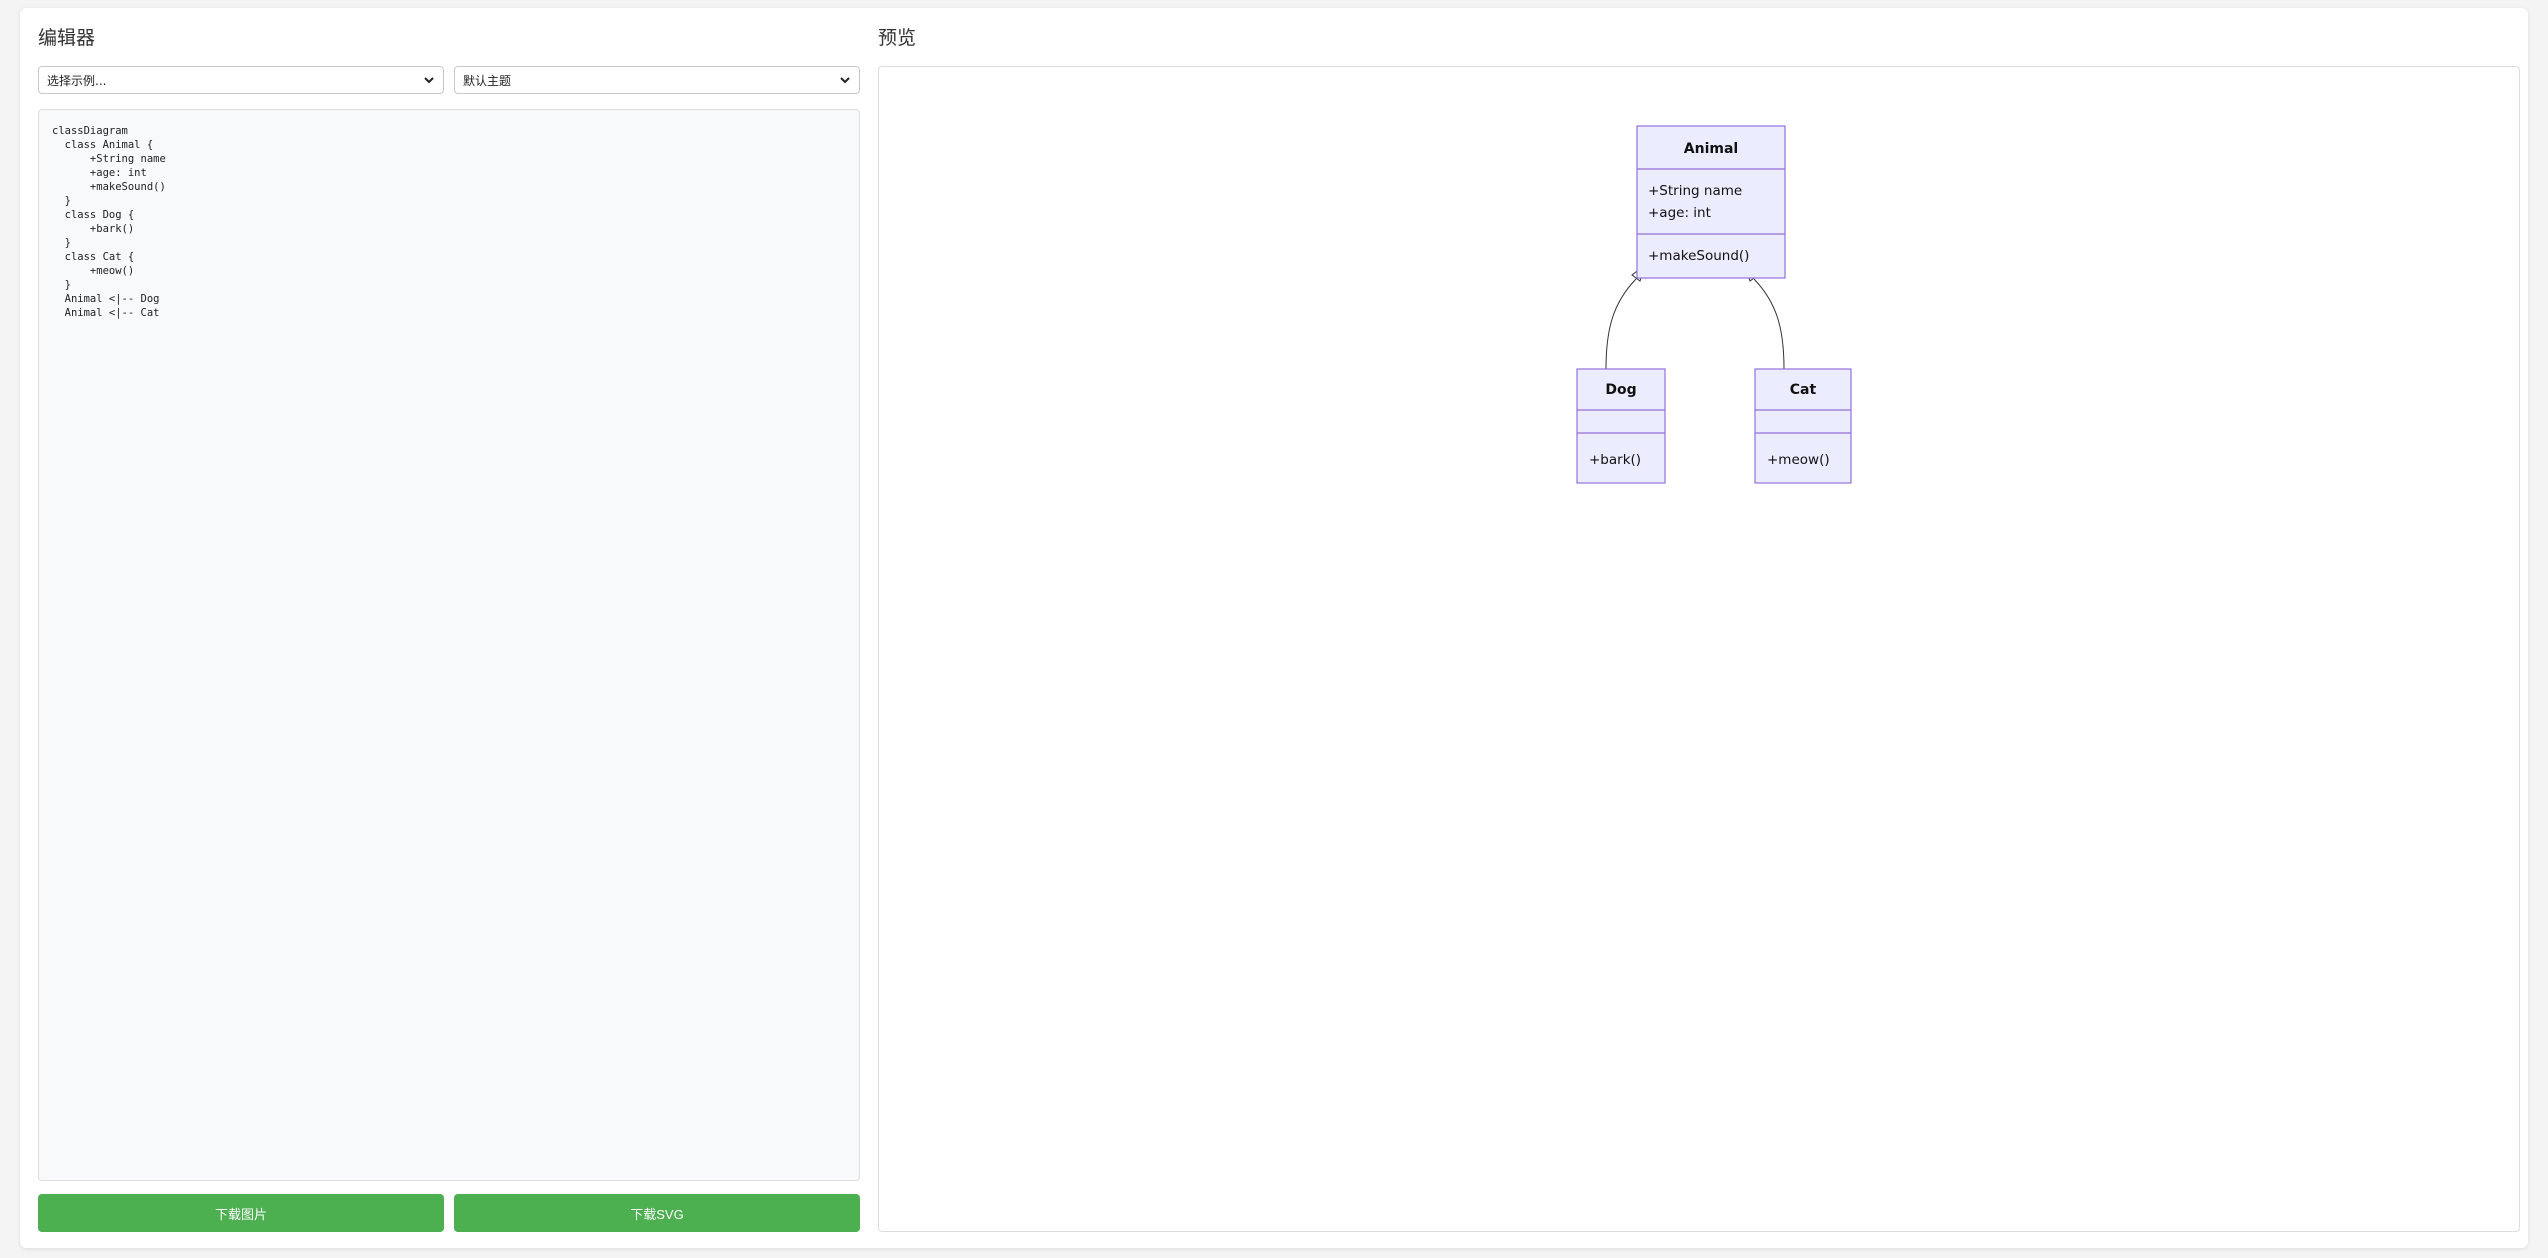 The width and height of the screenshot is (2548, 1258). Describe the element at coordinates (1620, 390) in the screenshot. I see `class-name: Dog` at that location.